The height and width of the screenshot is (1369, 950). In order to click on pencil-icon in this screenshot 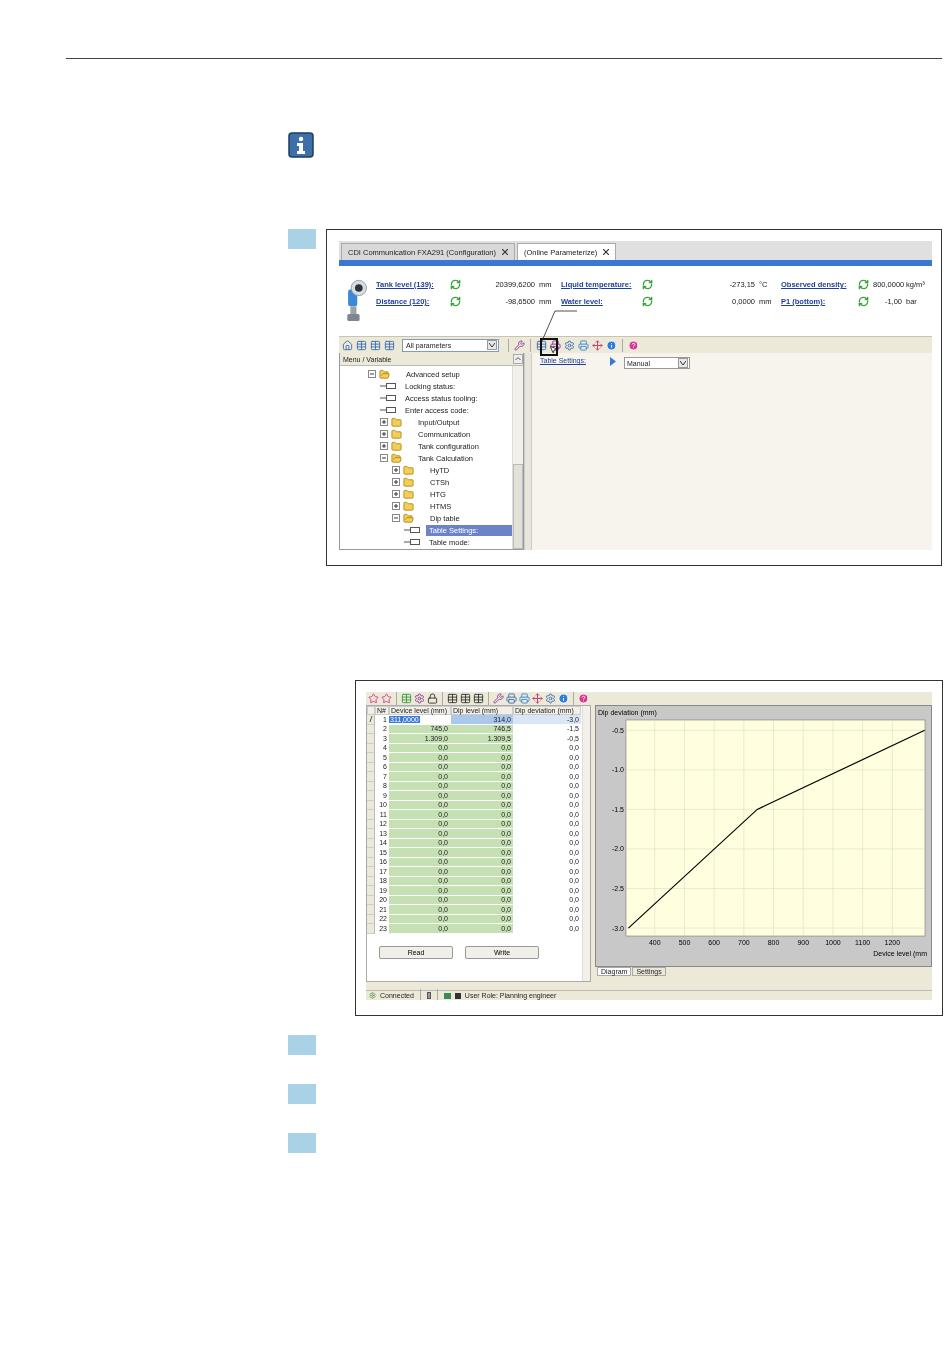, I will do `click(370, 719)`.